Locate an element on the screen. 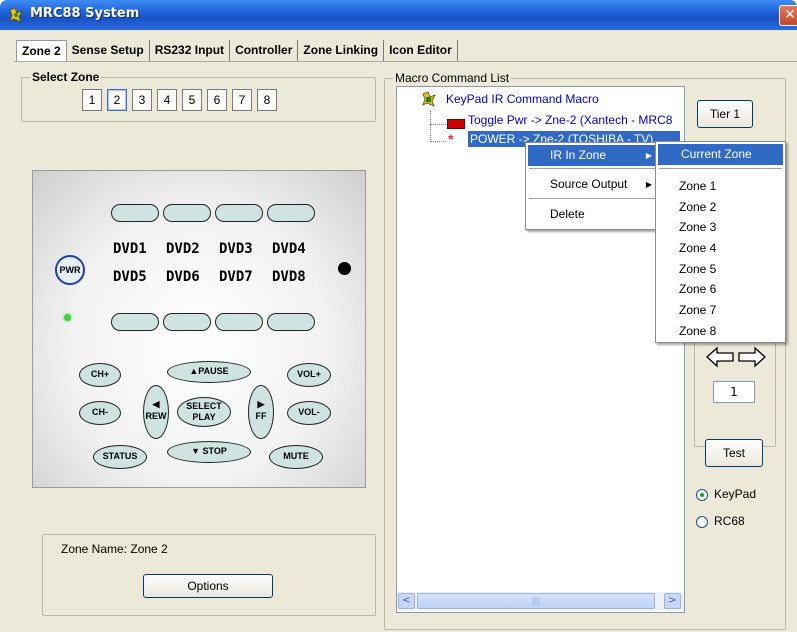 This screenshot has width=797, height=632. rew-button: ◀ REW is located at coordinates (156, 412).